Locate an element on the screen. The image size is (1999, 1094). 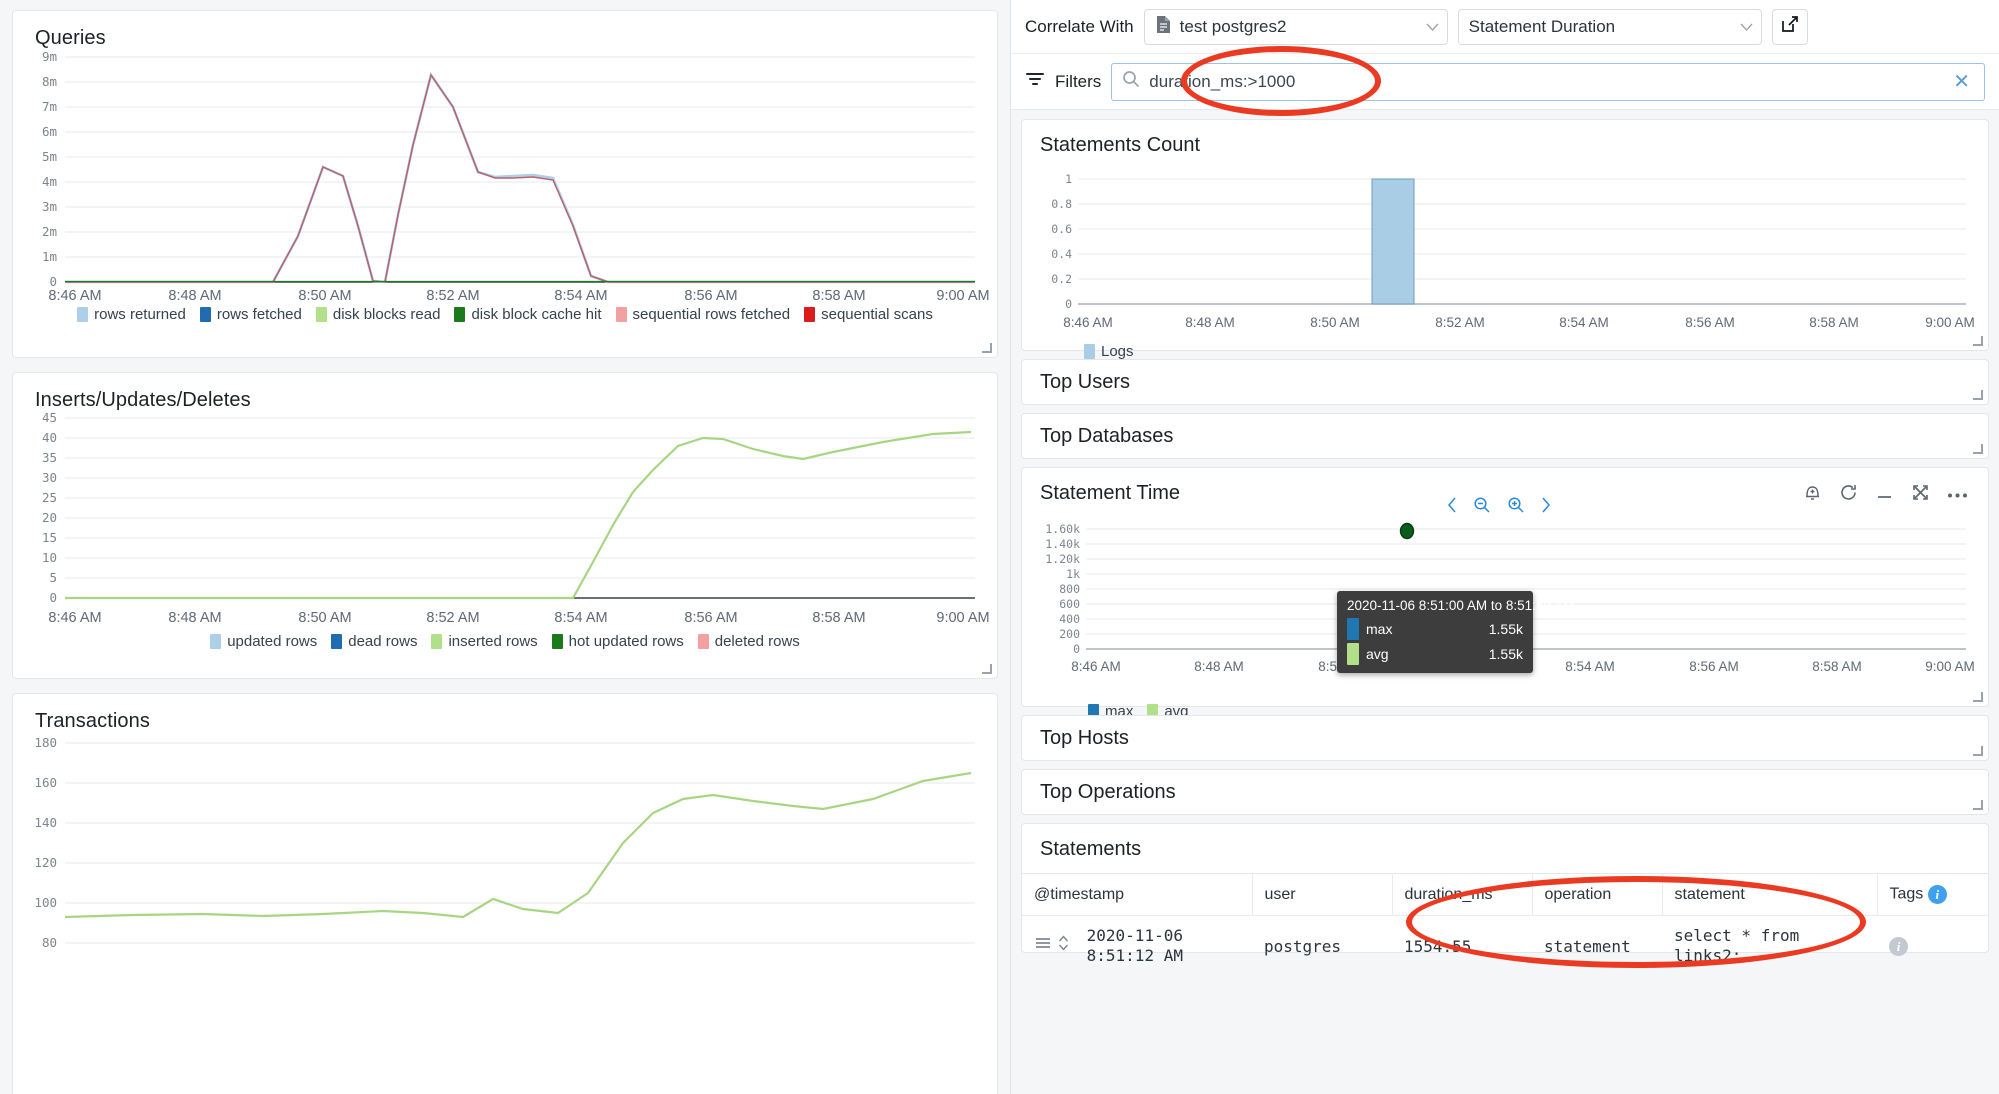
external-link-icon is located at coordinates (1790, 26).